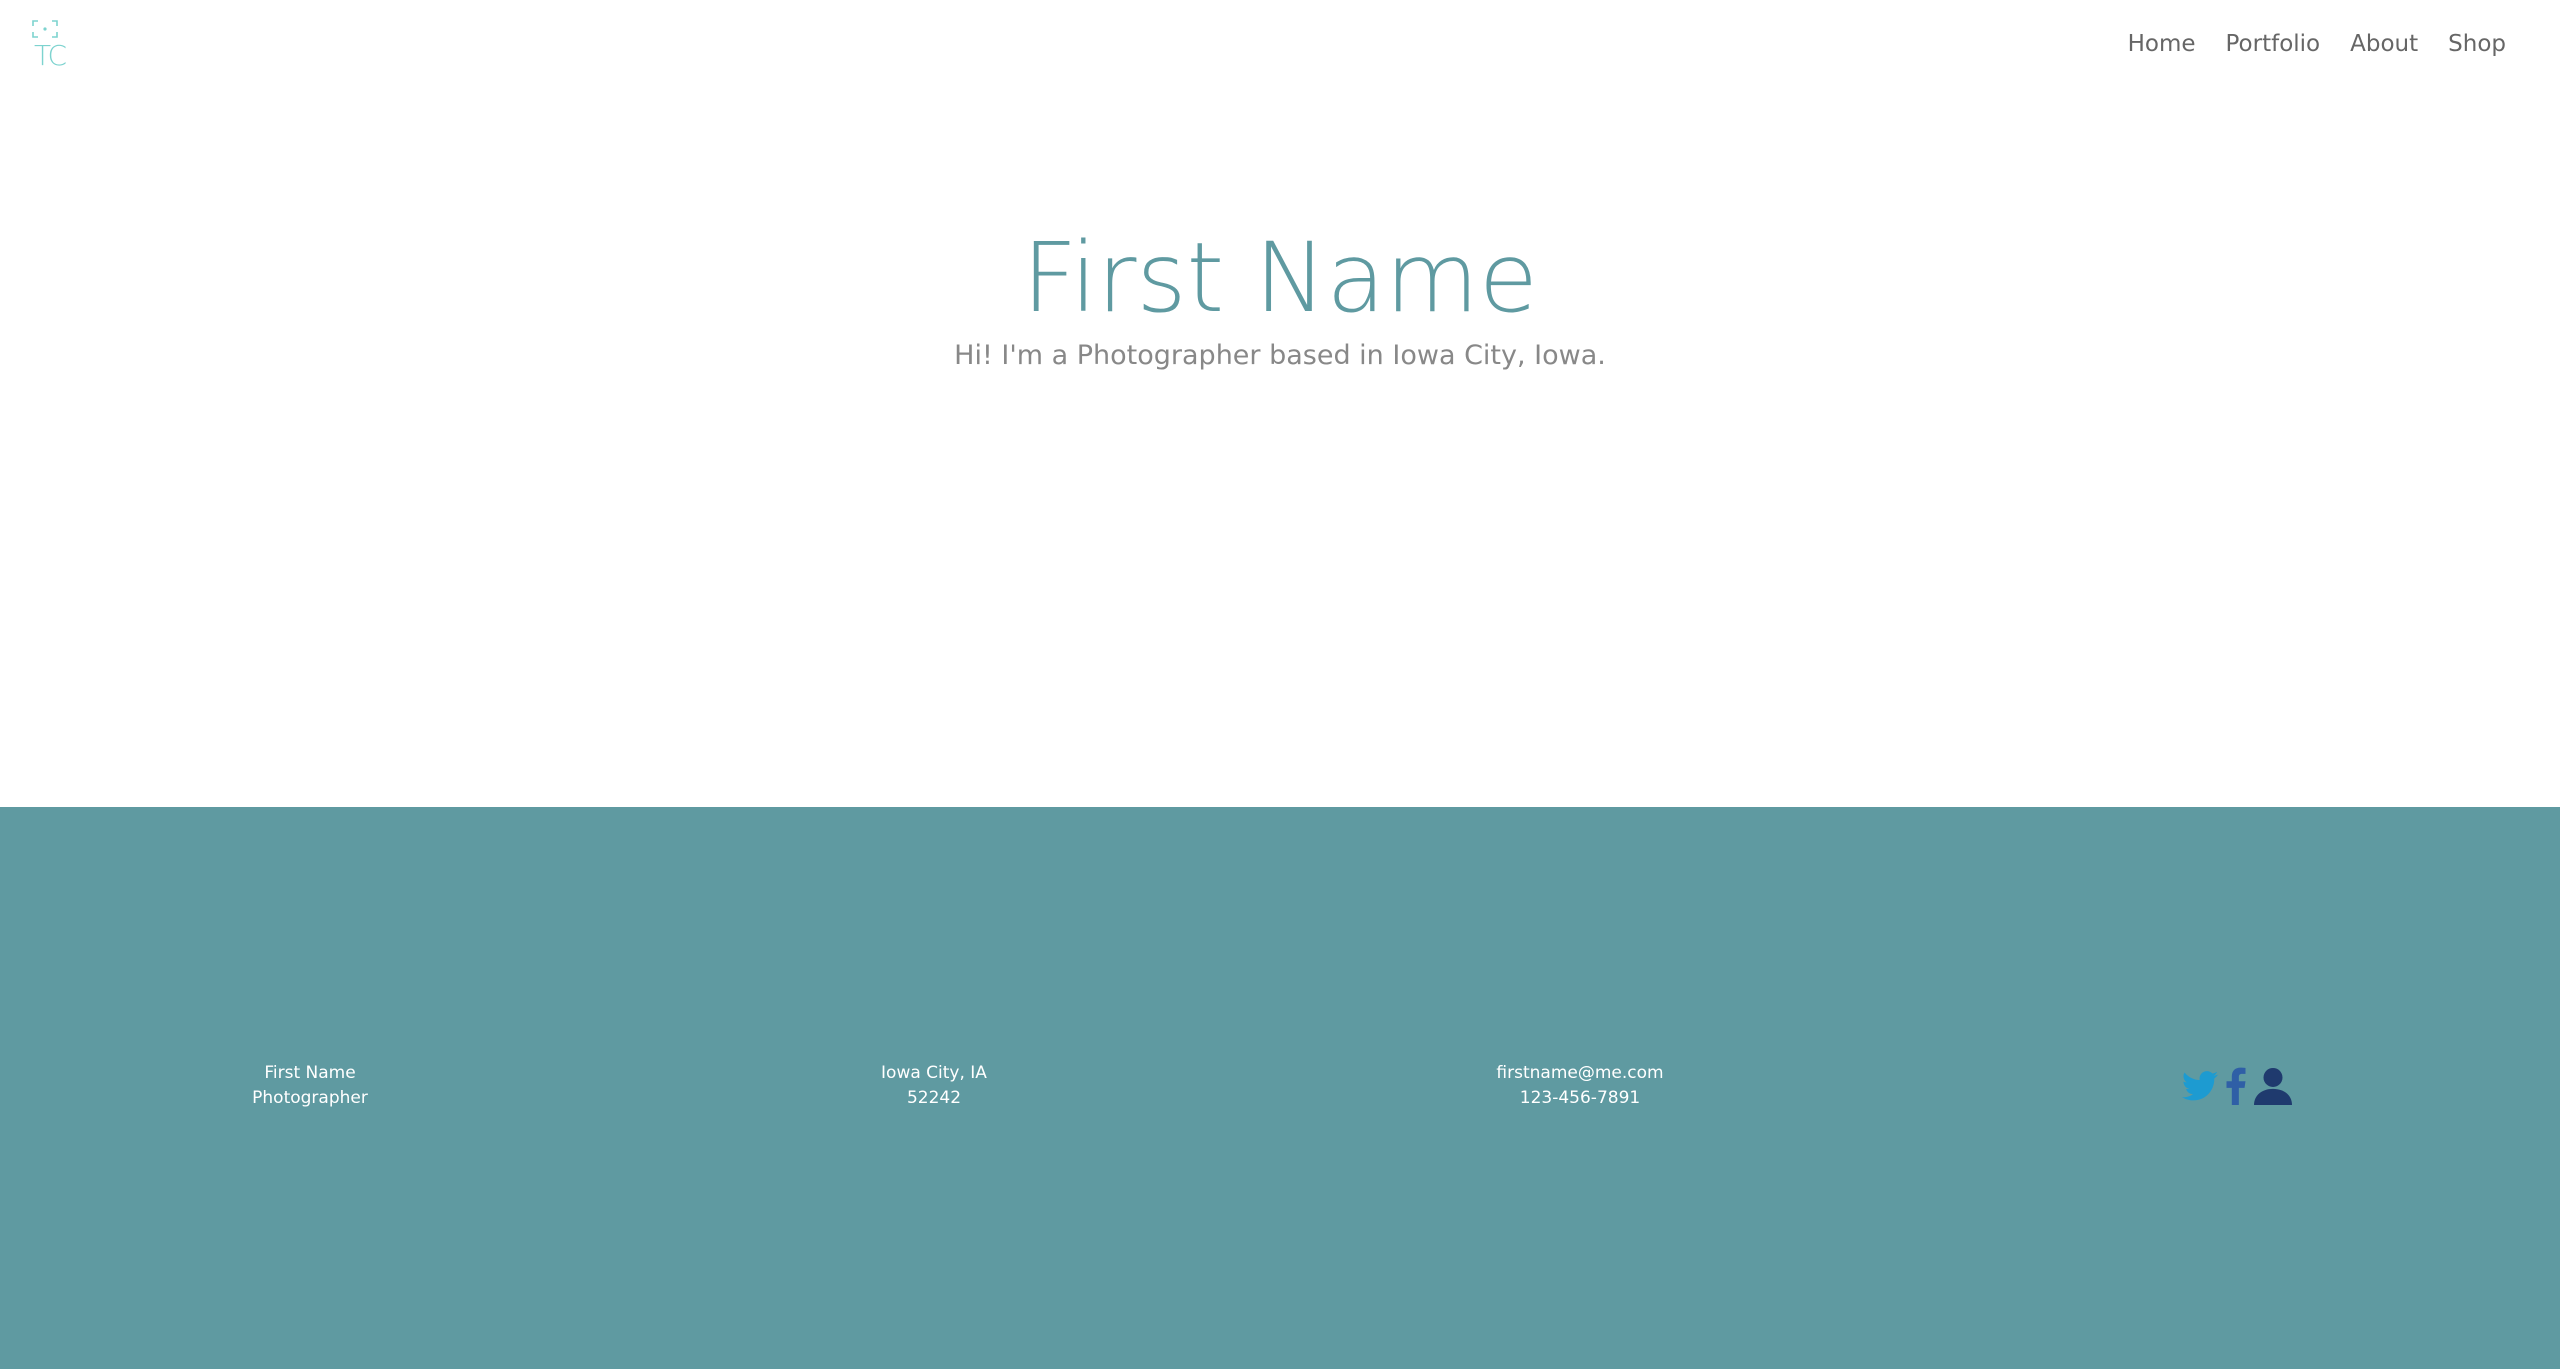 The image size is (2560, 1369). What do you see at coordinates (2200, 1086) in the screenshot?
I see `twitter-icon` at bounding box center [2200, 1086].